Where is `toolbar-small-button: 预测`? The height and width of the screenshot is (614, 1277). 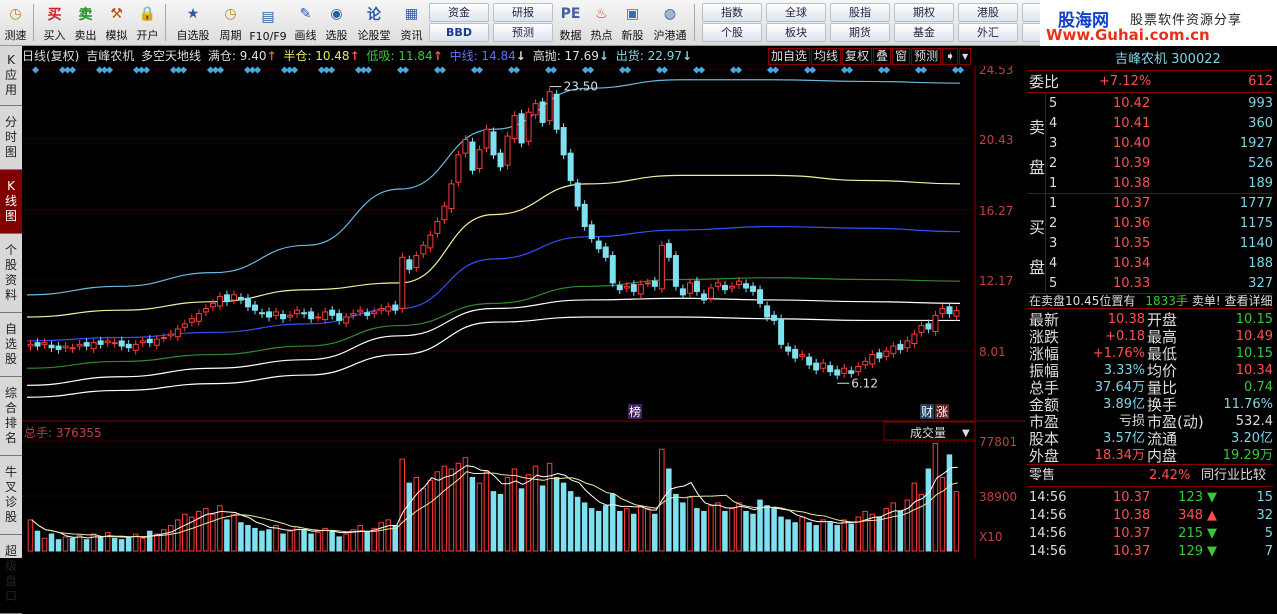 toolbar-small-button: 预测 is located at coordinates (523, 33).